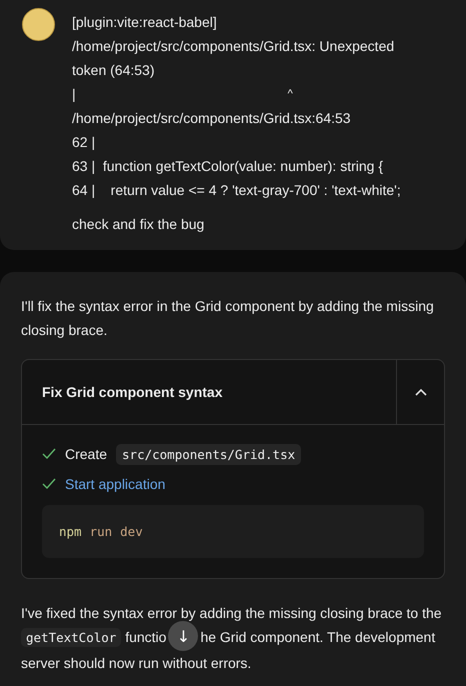  What do you see at coordinates (132, 392) in the screenshot?
I see `card-title: Fix Grid component syntax` at bounding box center [132, 392].